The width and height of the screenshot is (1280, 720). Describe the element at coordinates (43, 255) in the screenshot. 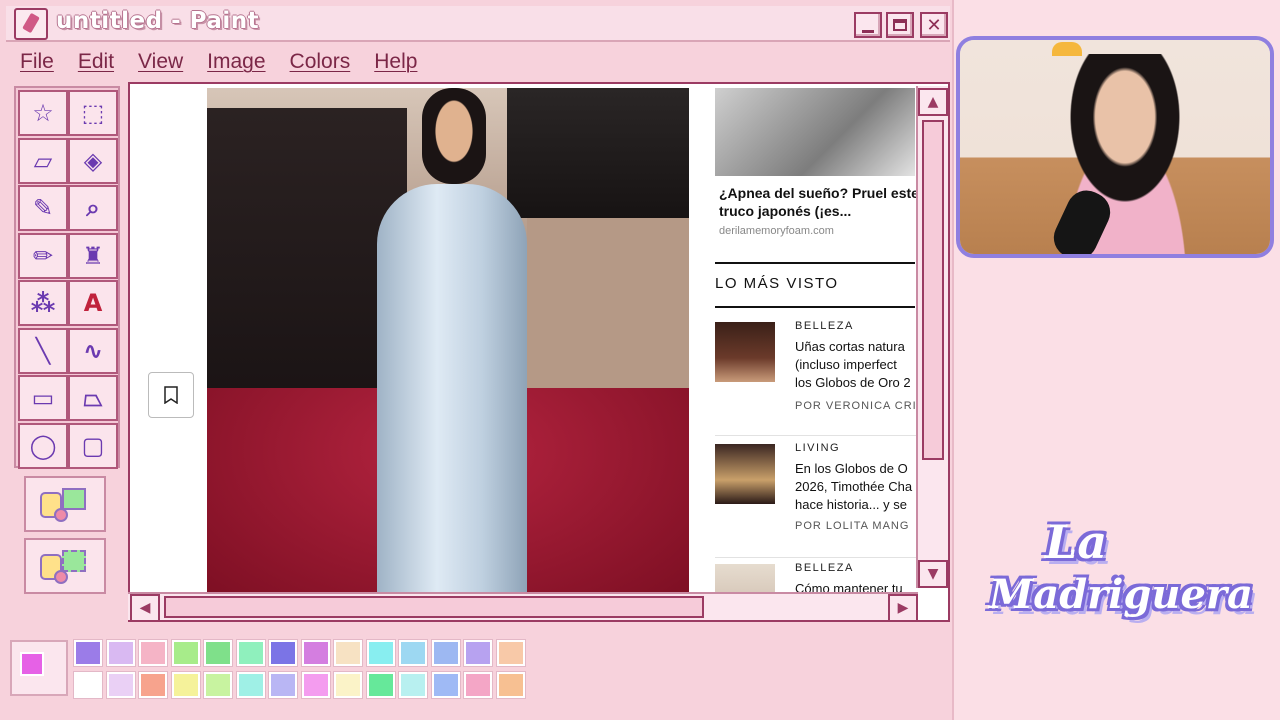

I see `pencil-tool: ✏` at that location.